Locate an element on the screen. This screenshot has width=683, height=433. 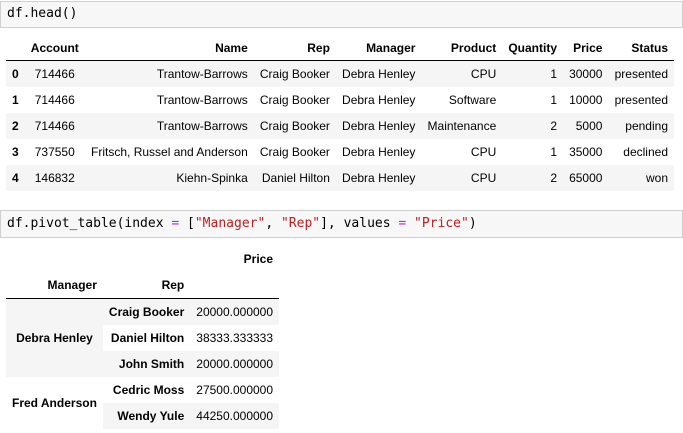
row-index: 0 is located at coordinates (15, 73).